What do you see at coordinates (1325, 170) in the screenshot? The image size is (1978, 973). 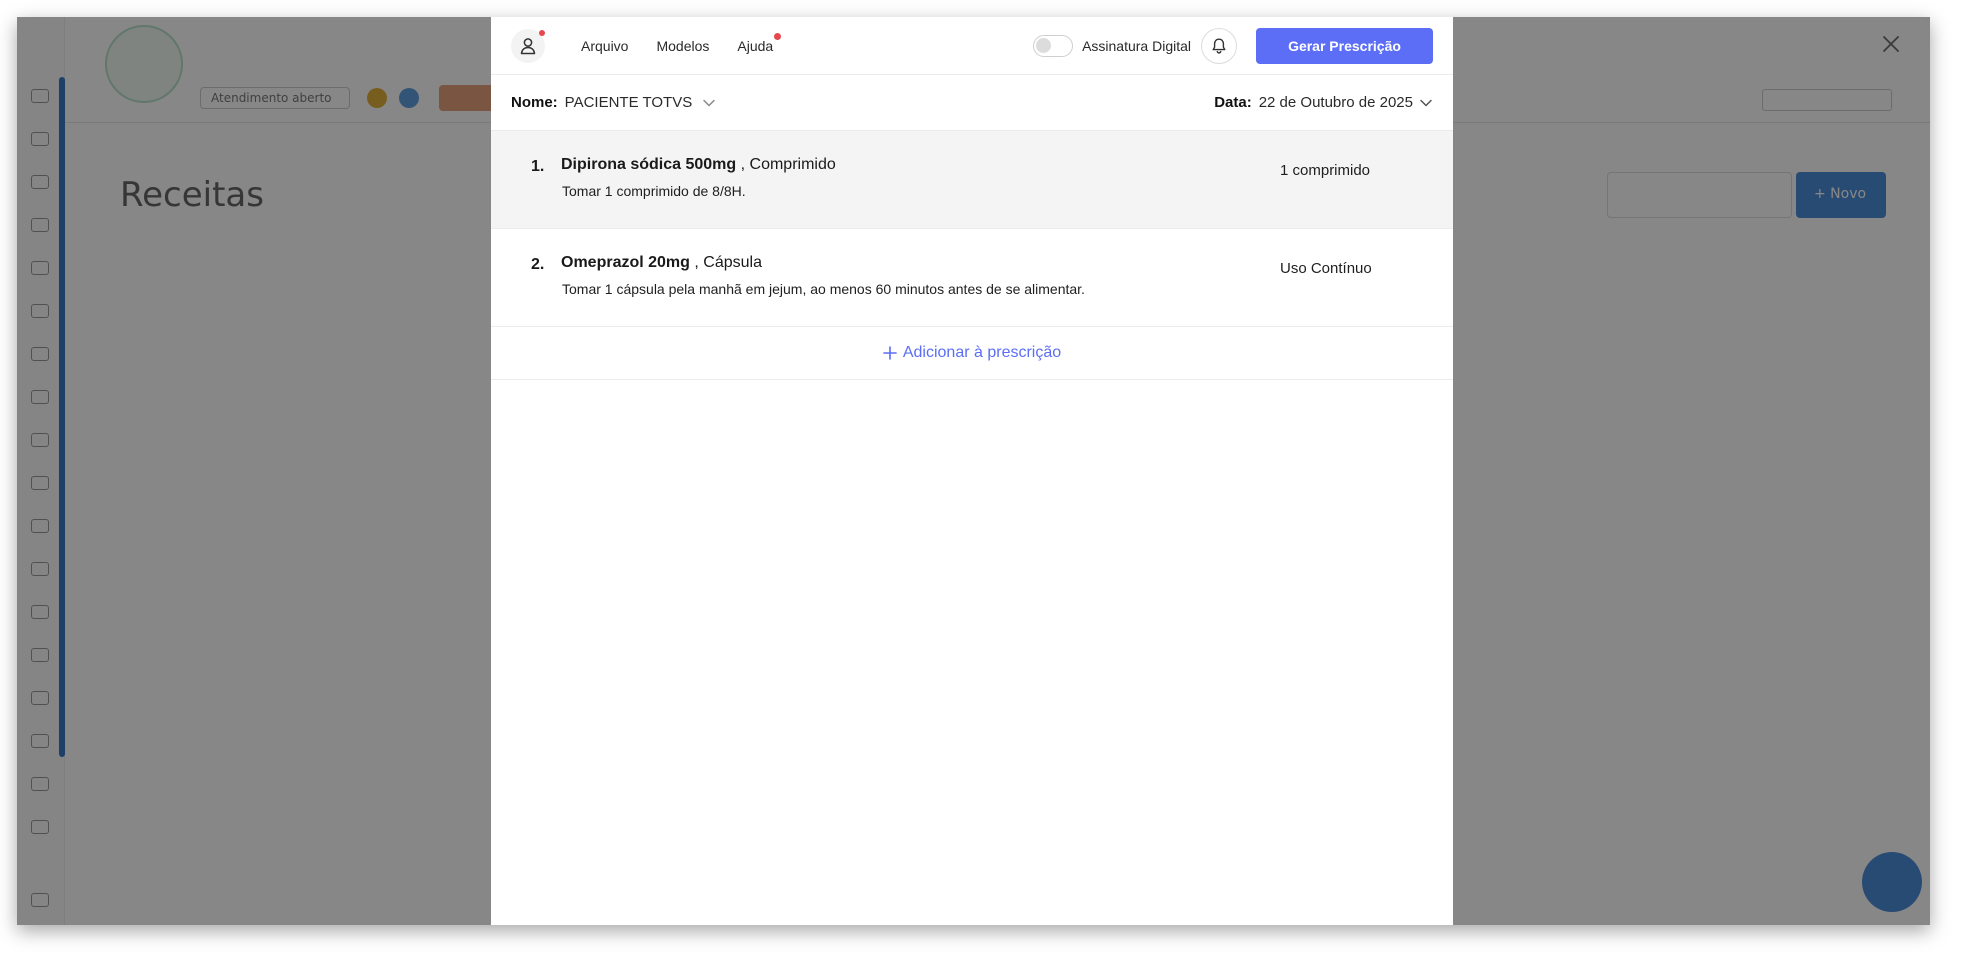 I see `prescription-quantity: 1 comprimido` at bounding box center [1325, 170].